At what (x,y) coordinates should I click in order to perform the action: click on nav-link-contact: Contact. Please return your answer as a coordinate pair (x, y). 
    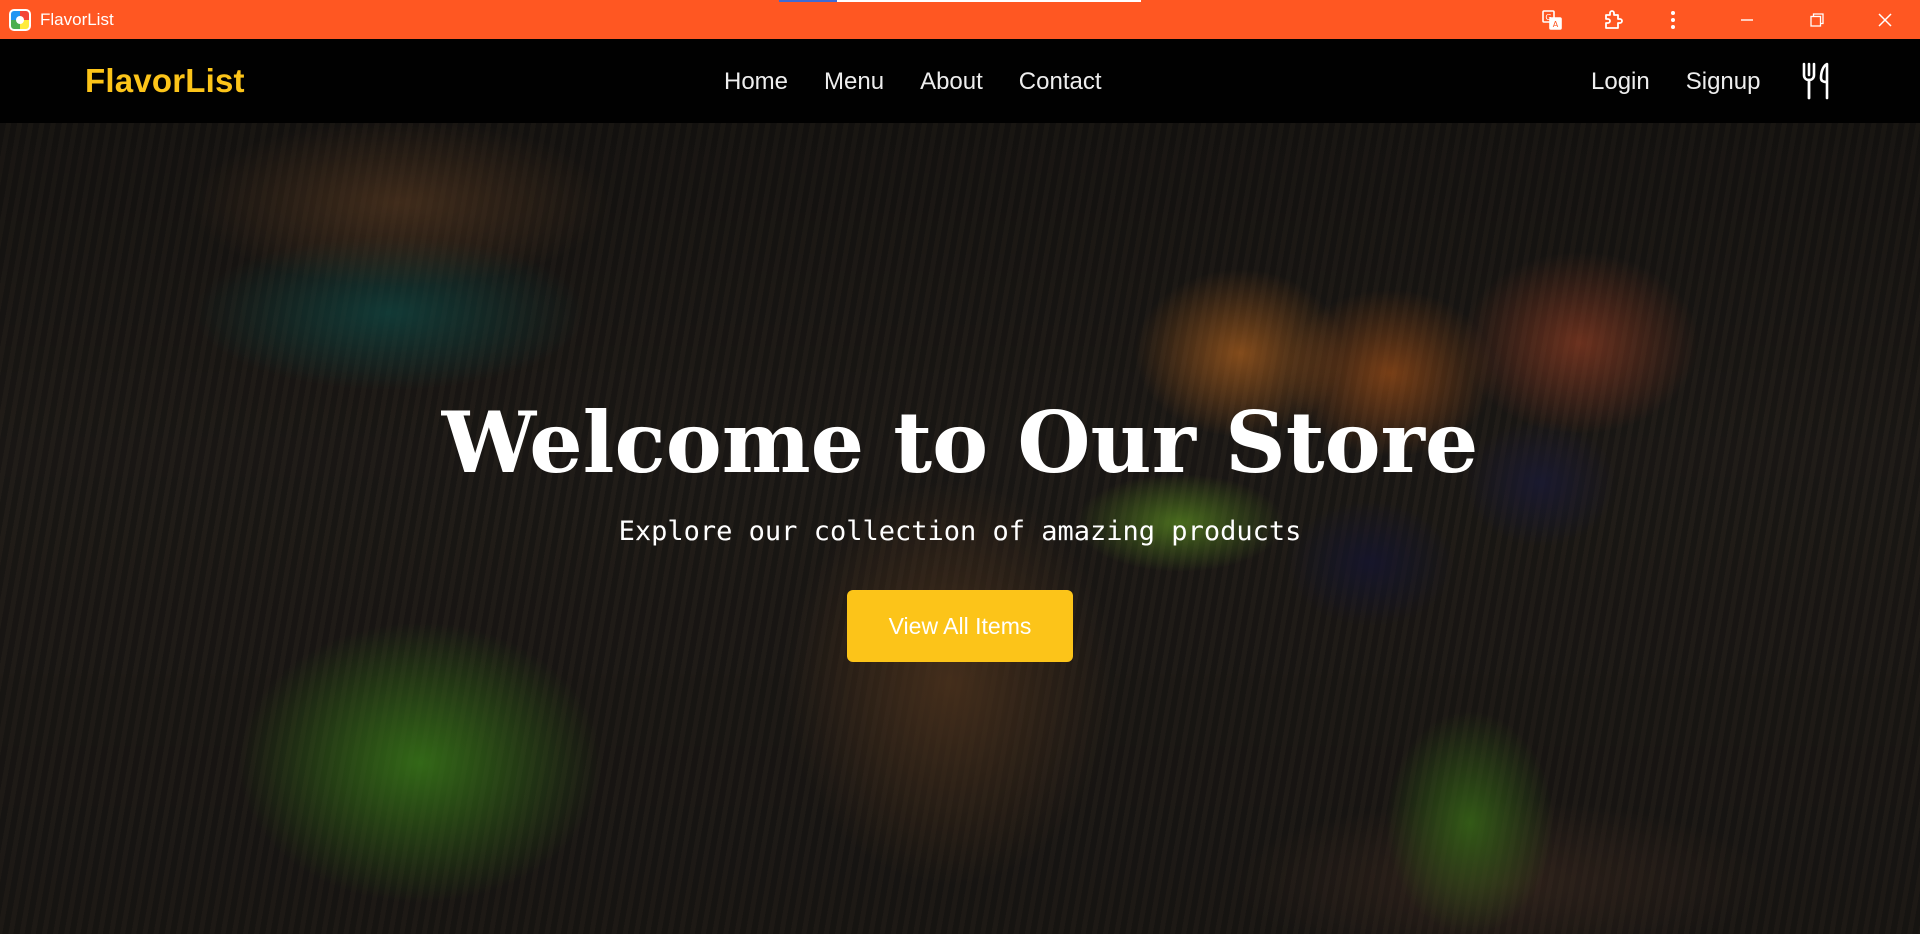
    Looking at the image, I should click on (1060, 82).